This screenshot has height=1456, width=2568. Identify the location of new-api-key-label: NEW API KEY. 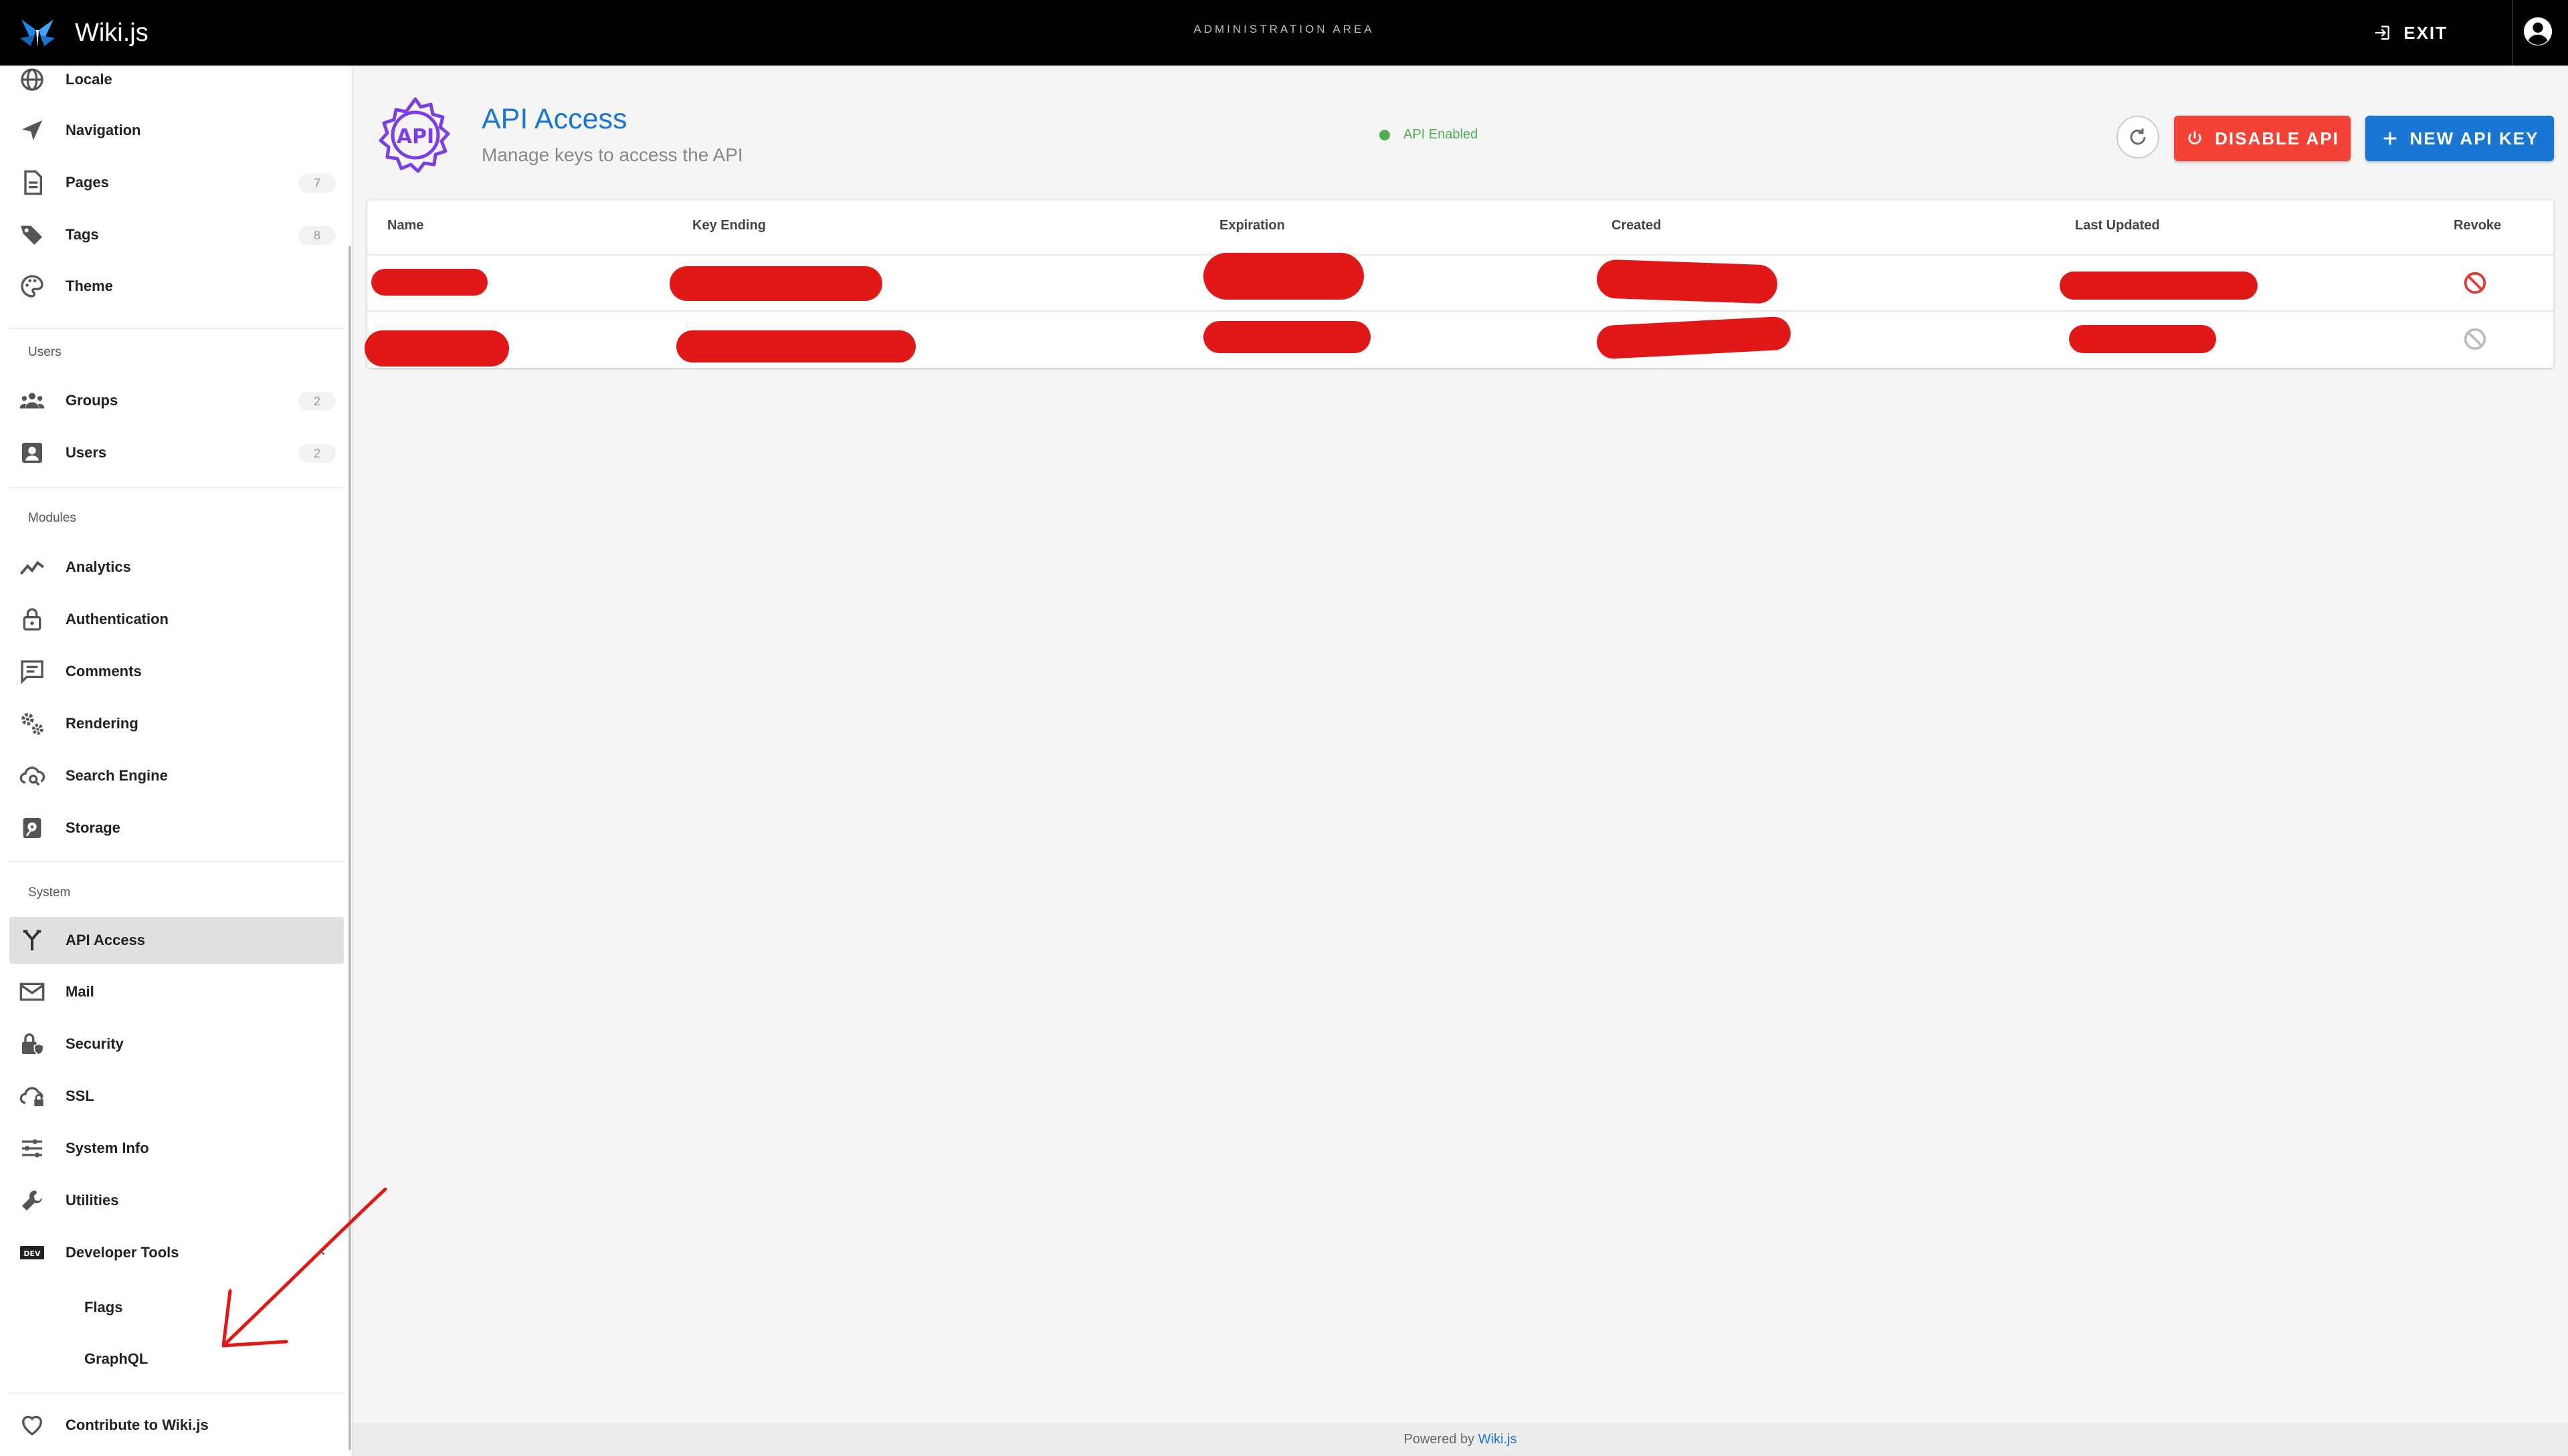
(2474, 138).